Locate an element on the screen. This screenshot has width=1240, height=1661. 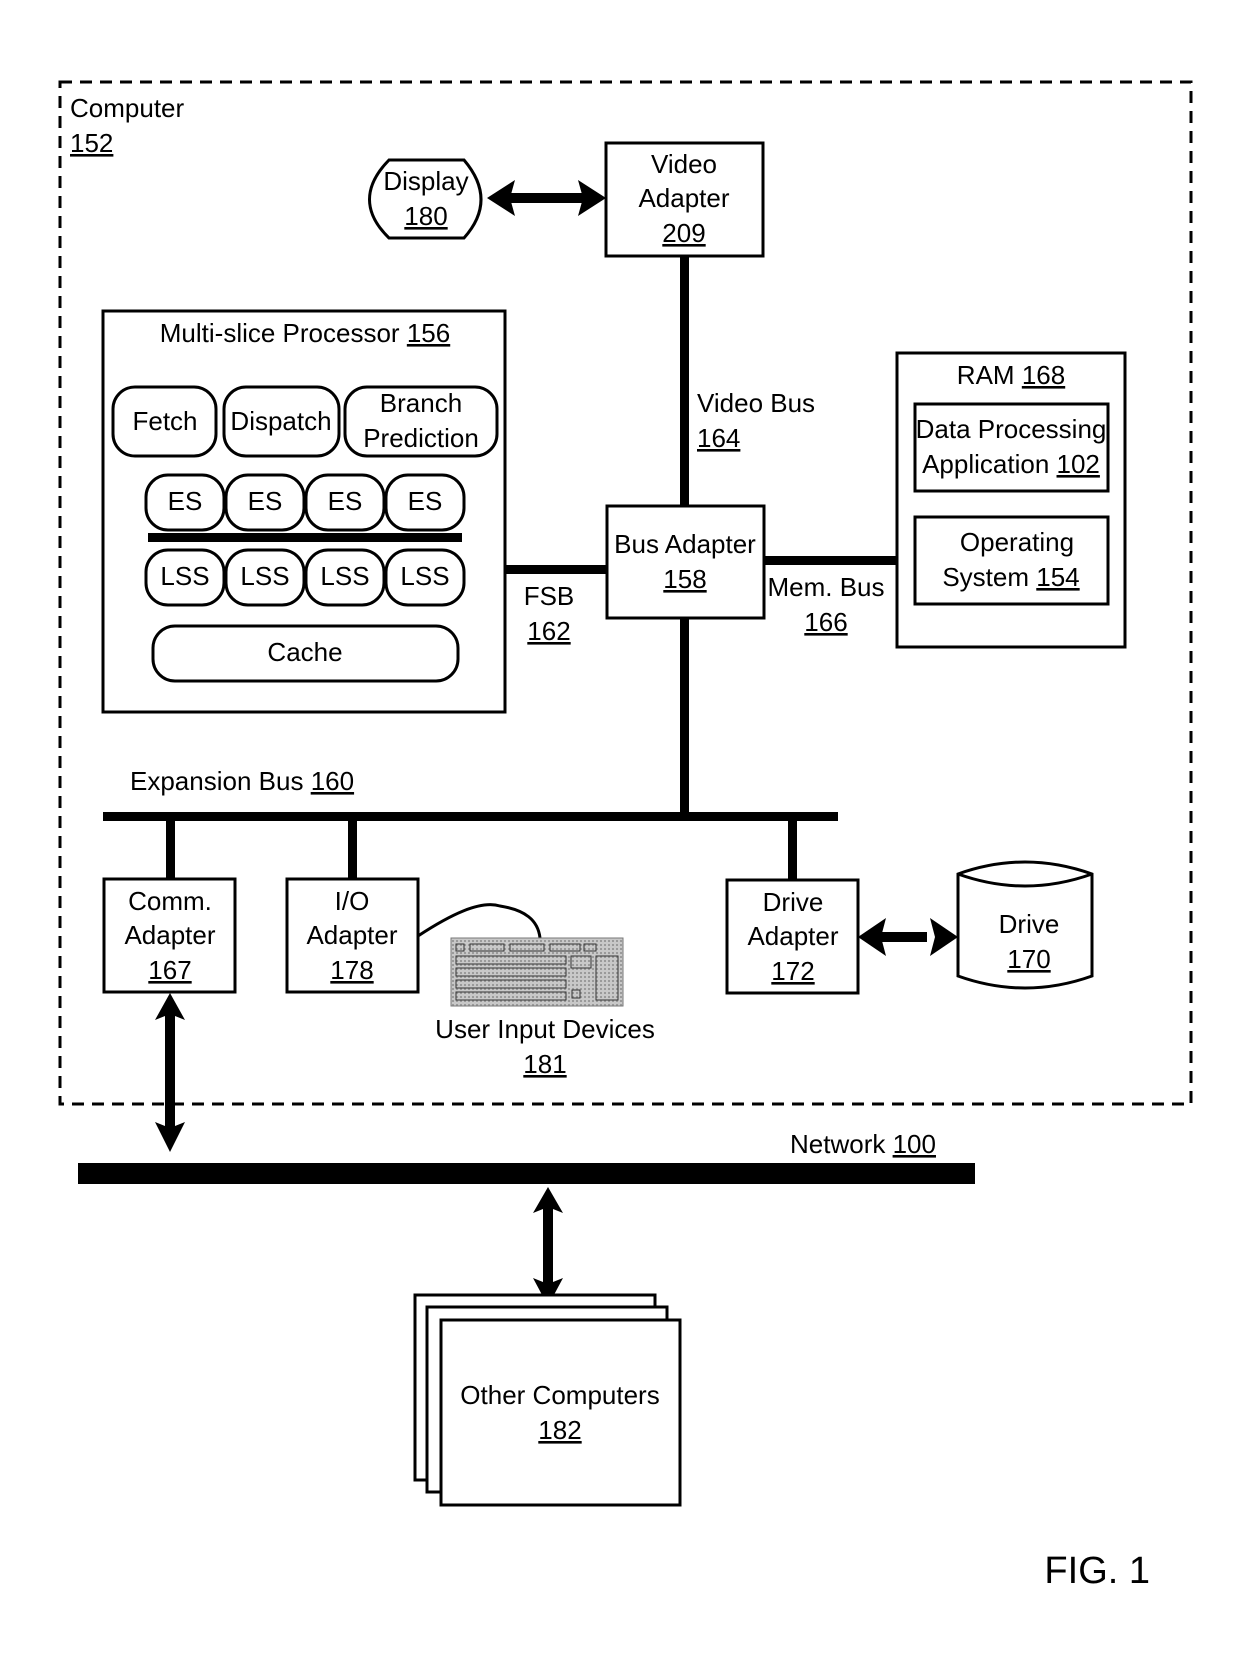
bus-adapter-ref: 158 is located at coordinates (684, 579).